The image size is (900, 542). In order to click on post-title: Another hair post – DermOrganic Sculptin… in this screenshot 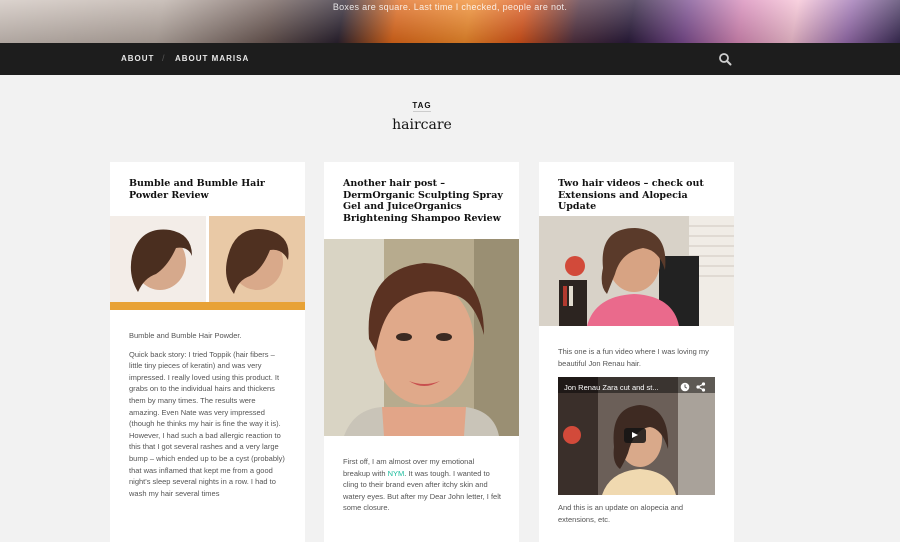, I will do `click(423, 201)`.